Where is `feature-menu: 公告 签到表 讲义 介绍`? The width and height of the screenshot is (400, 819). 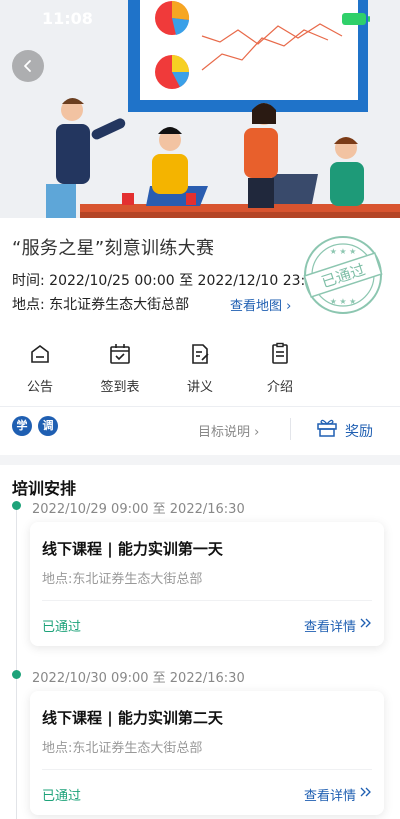 feature-menu: 公告 签到表 讲义 介绍 is located at coordinates (200, 373).